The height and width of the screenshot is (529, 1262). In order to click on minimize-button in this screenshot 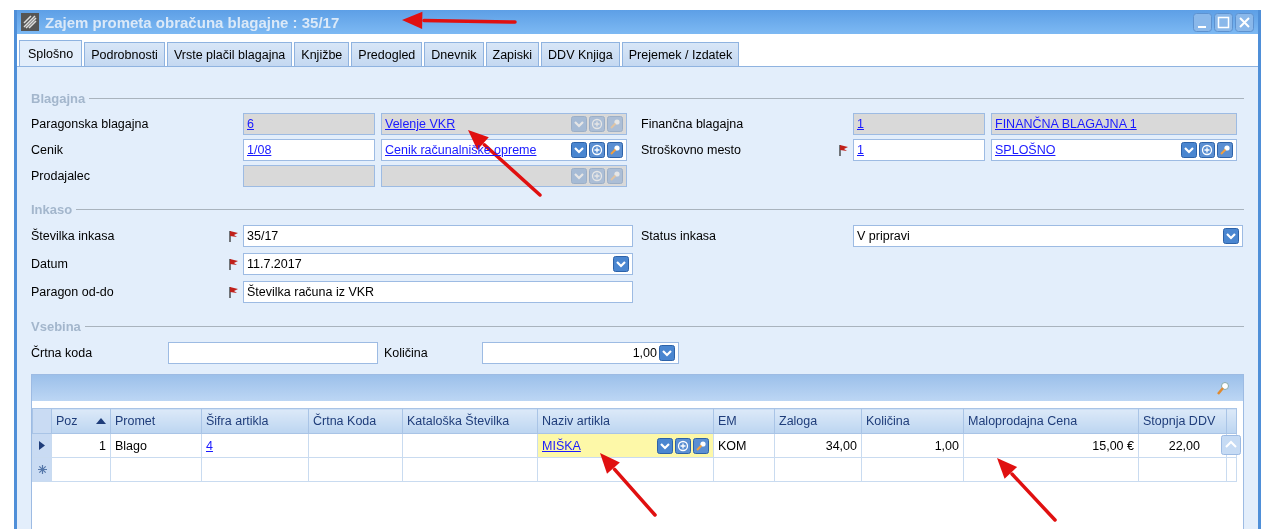, I will do `click(1202, 22)`.